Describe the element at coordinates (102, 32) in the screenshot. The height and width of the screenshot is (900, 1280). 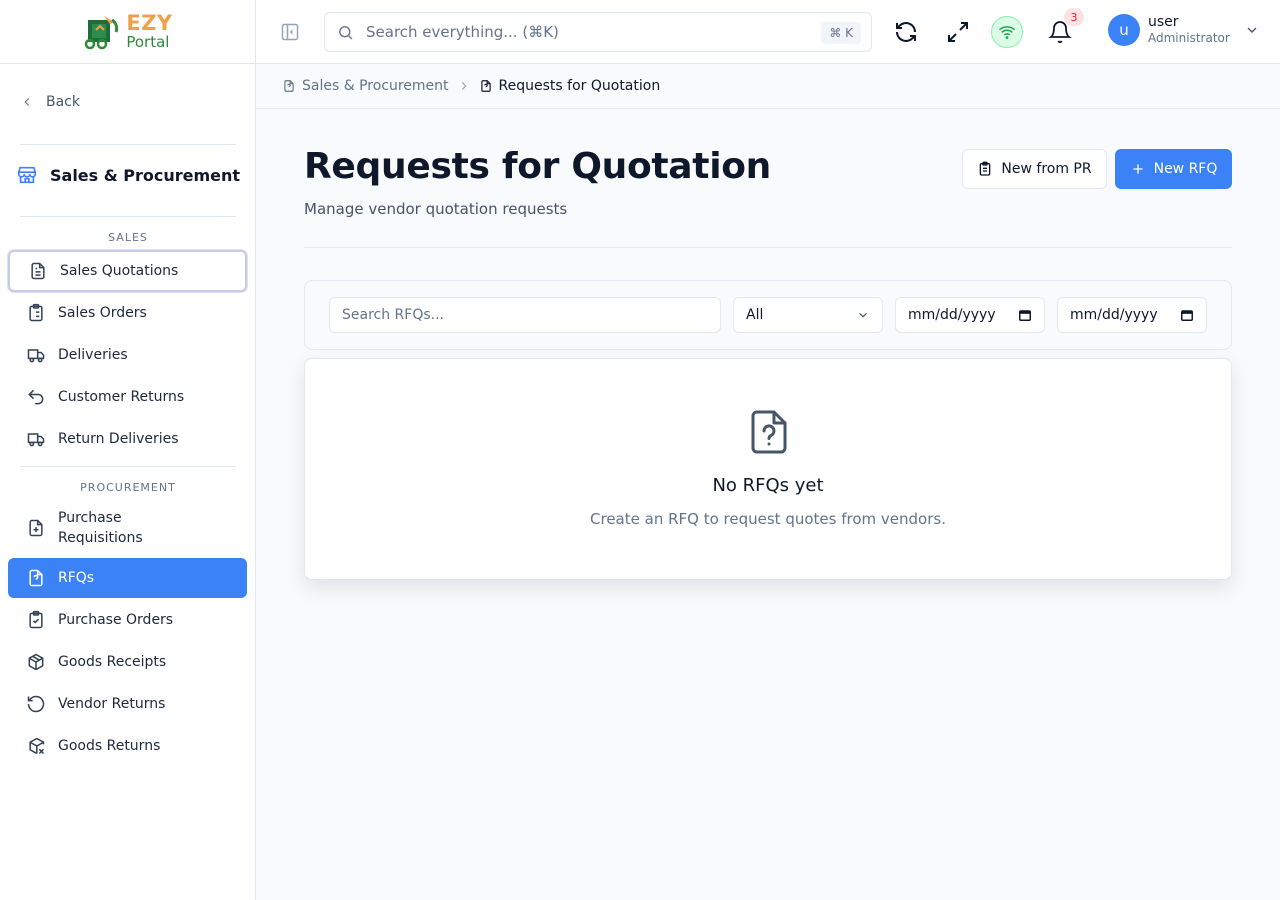
I see `logo-mark-icon` at that location.